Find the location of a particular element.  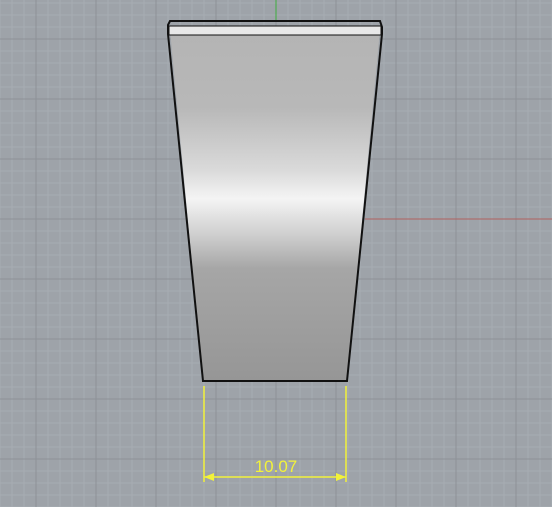

vase-rim is located at coordinates (275, 30).